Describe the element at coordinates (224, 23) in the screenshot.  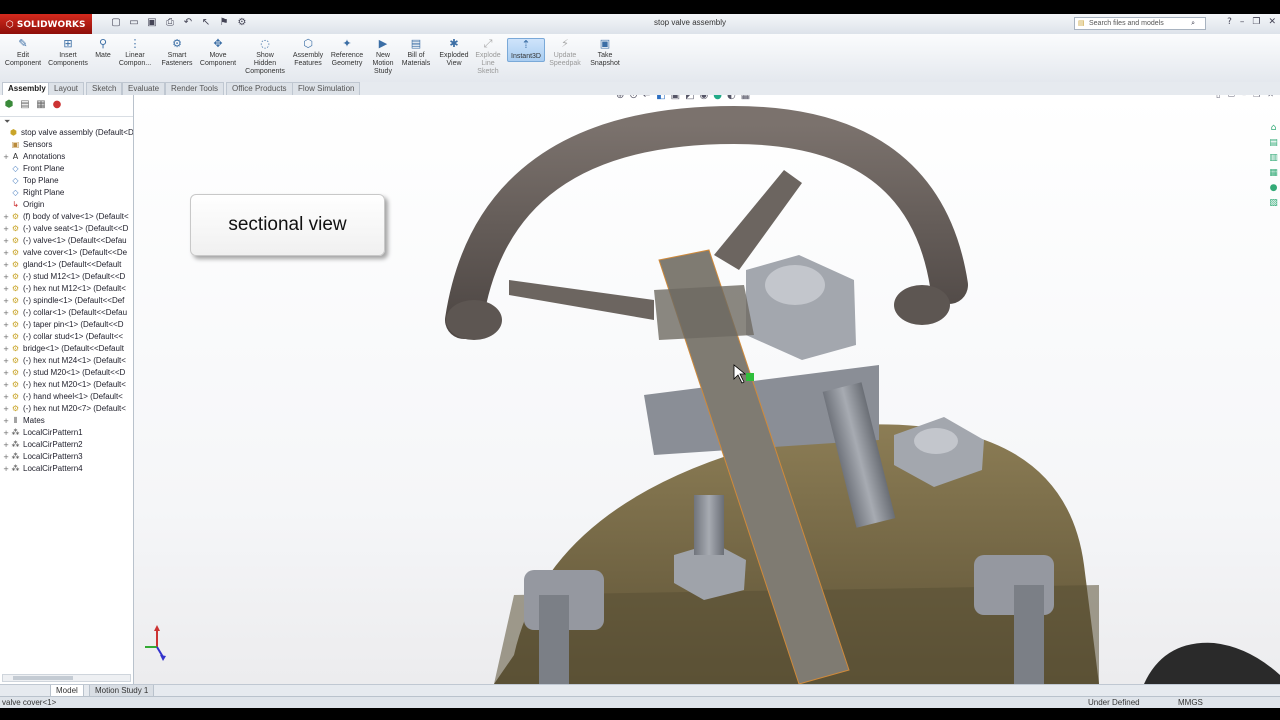
I see `rebuild-icon: ⚑` at that location.